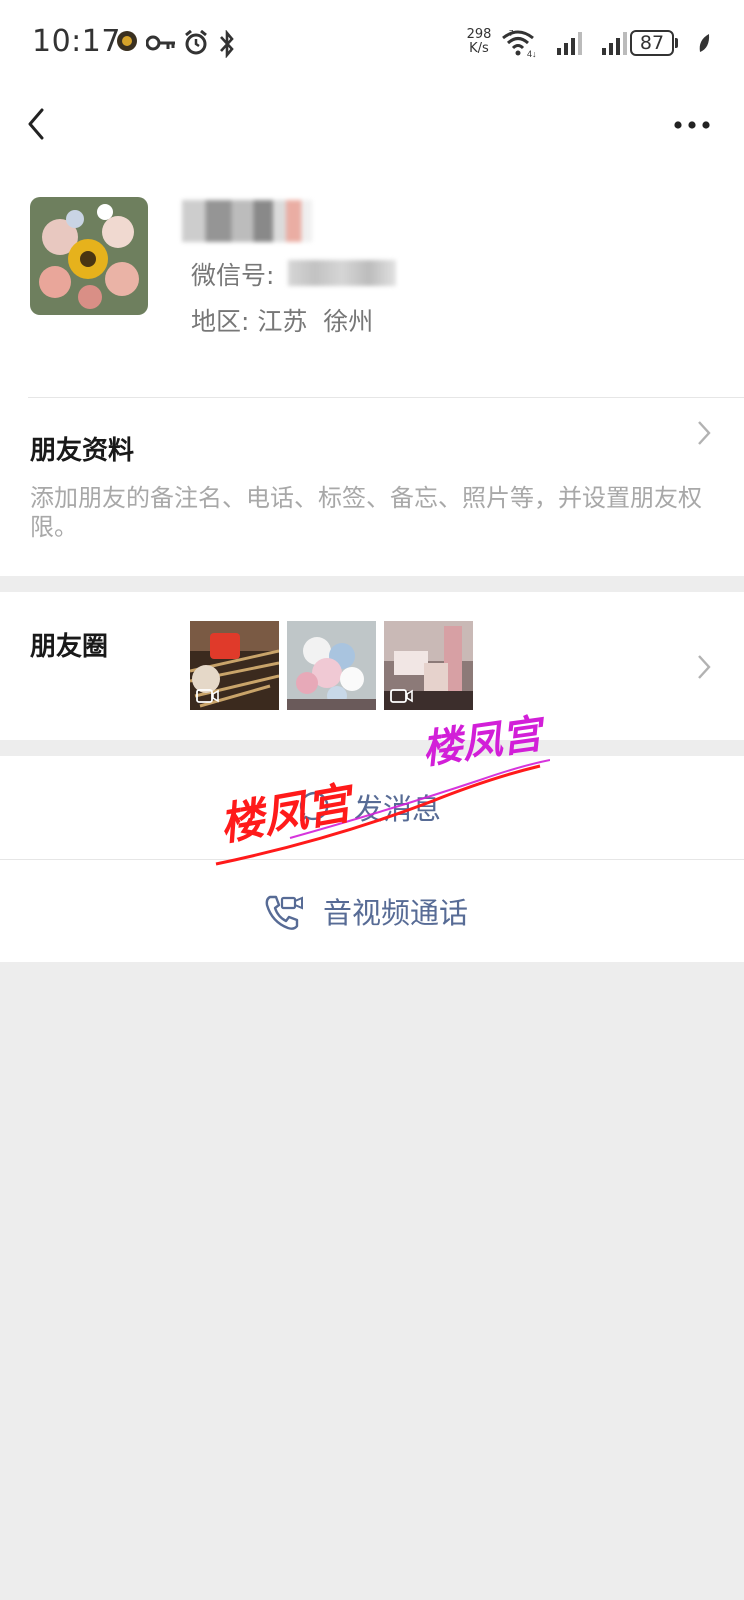  What do you see at coordinates (511, 33) in the screenshot?
I see `svg-text: 7` at bounding box center [511, 33].